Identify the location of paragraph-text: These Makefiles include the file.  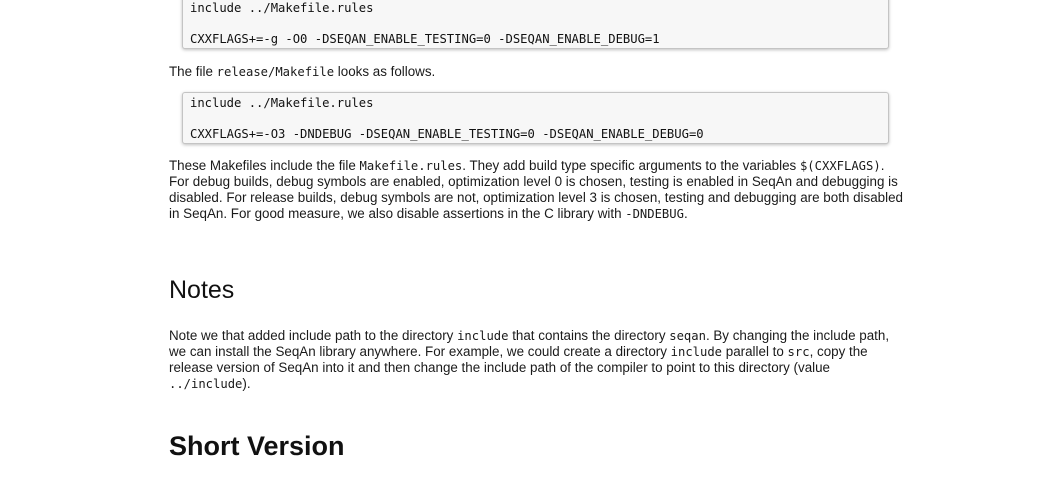
(264, 165).